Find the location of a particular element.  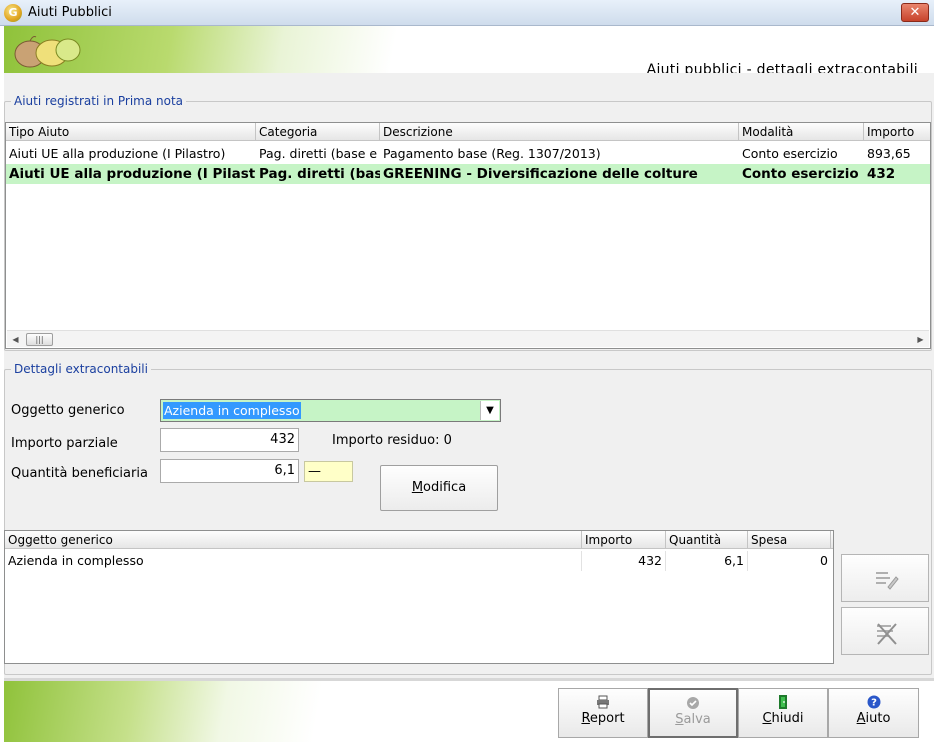

salva-button: Salva is located at coordinates (693, 713).